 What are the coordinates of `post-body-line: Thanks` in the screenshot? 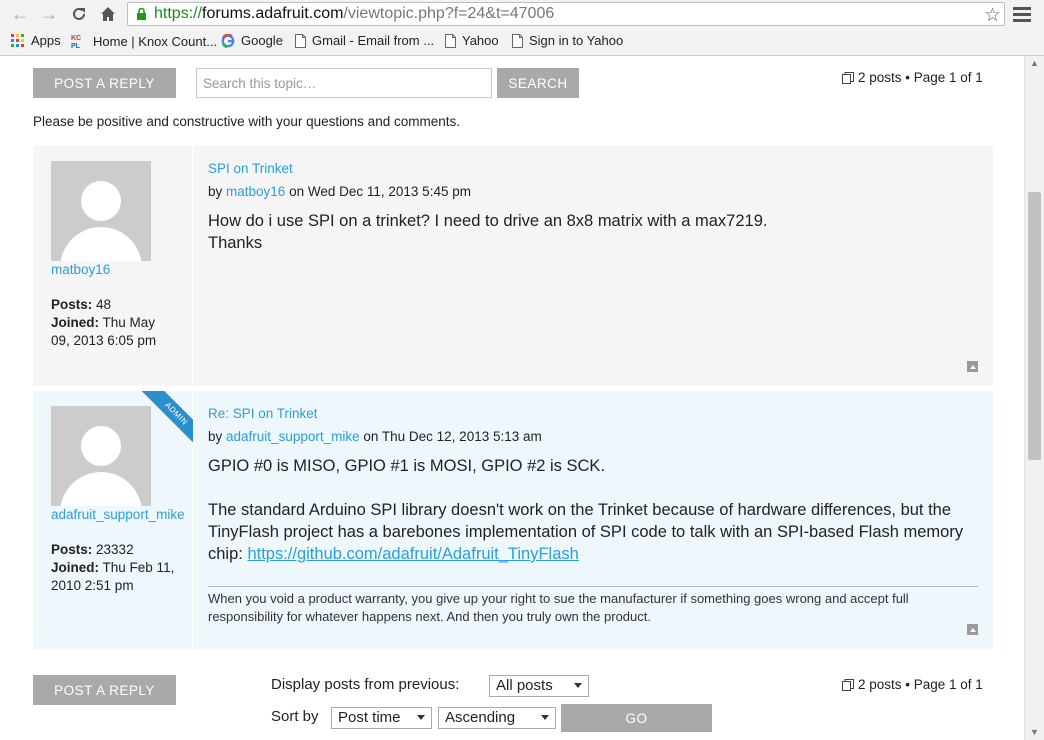 It's located at (235, 243).